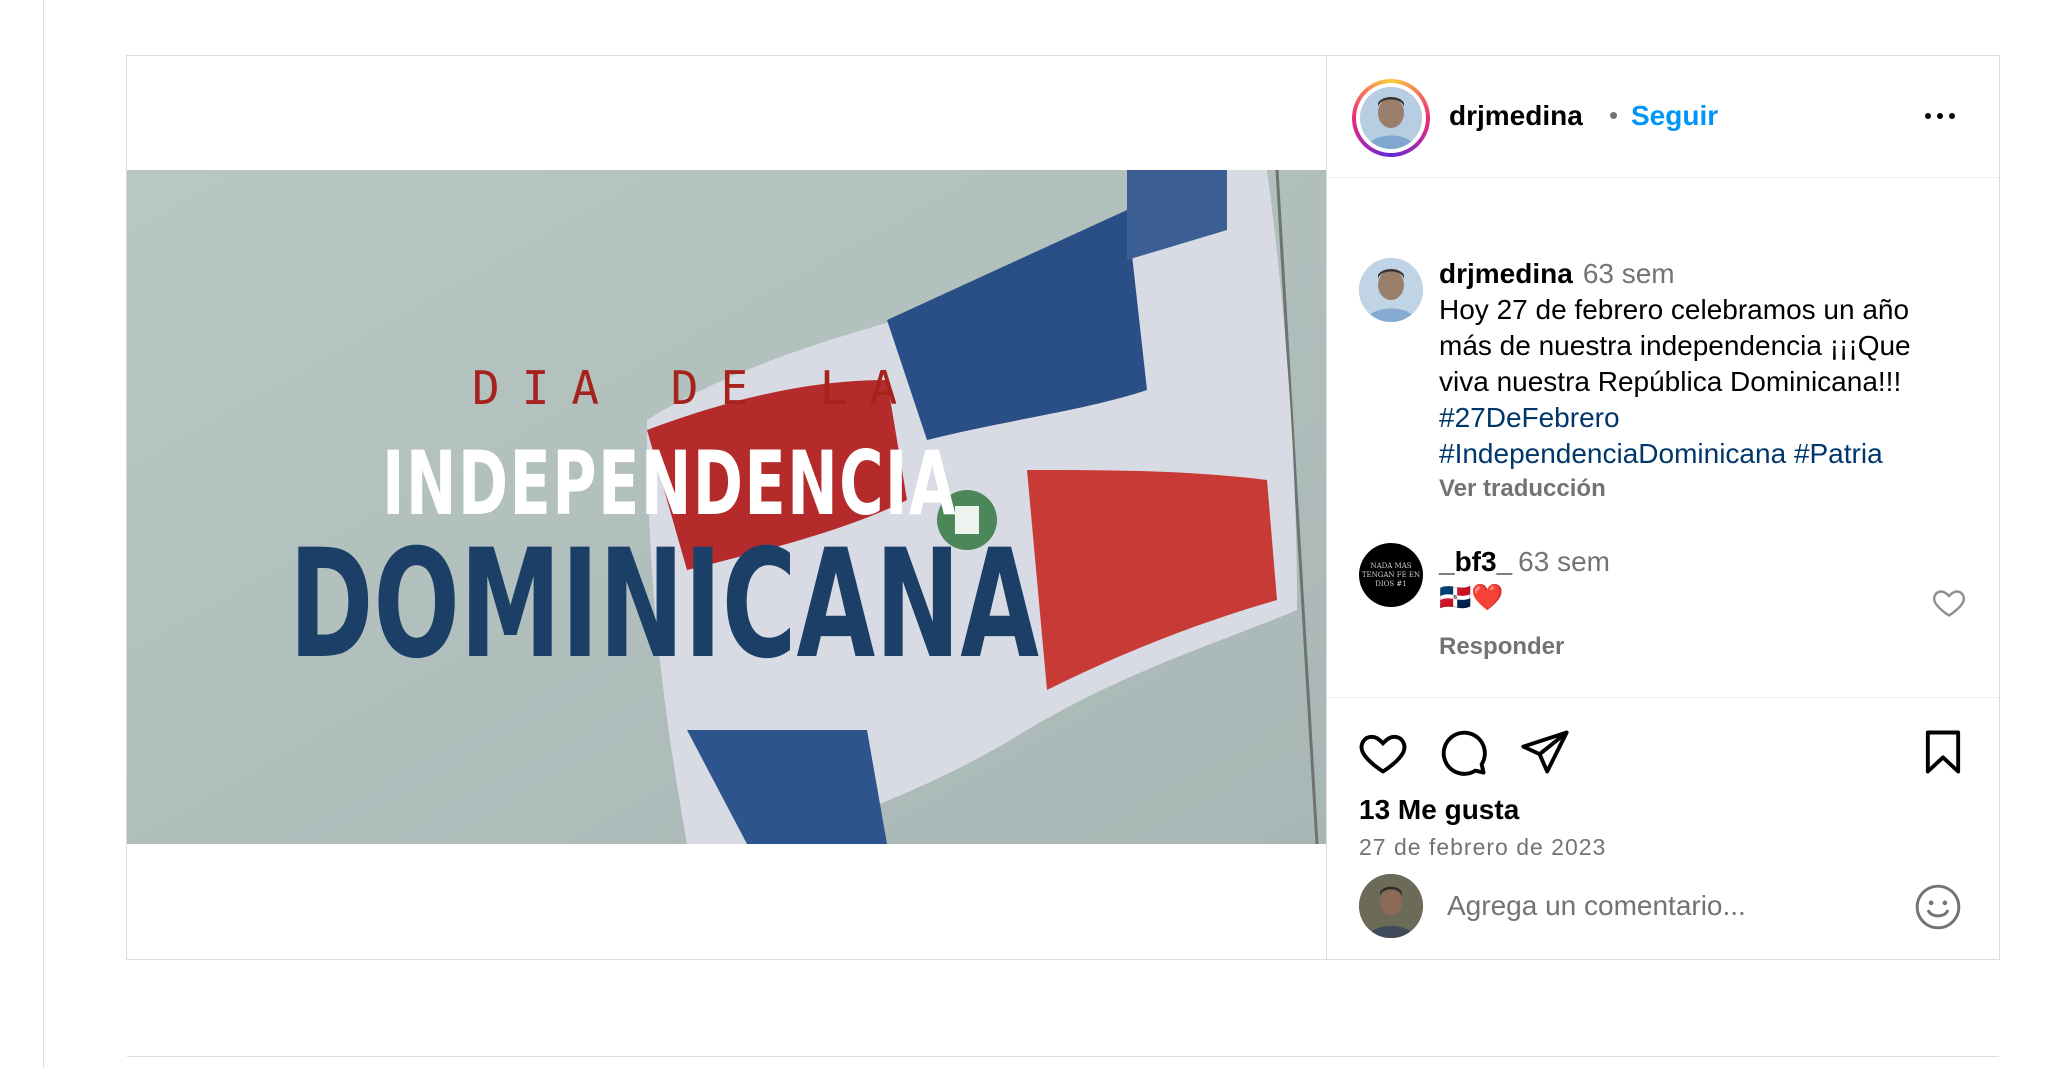 Image resolution: width=2048 pixels, height=1068 pixels. I want to click on comment: _bf3_ 63 sem, so click(1524, 562).